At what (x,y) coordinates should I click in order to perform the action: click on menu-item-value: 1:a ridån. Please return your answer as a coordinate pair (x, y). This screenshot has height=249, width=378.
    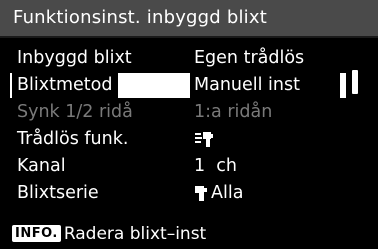
    Looking at the image, I should click on (233, 112).